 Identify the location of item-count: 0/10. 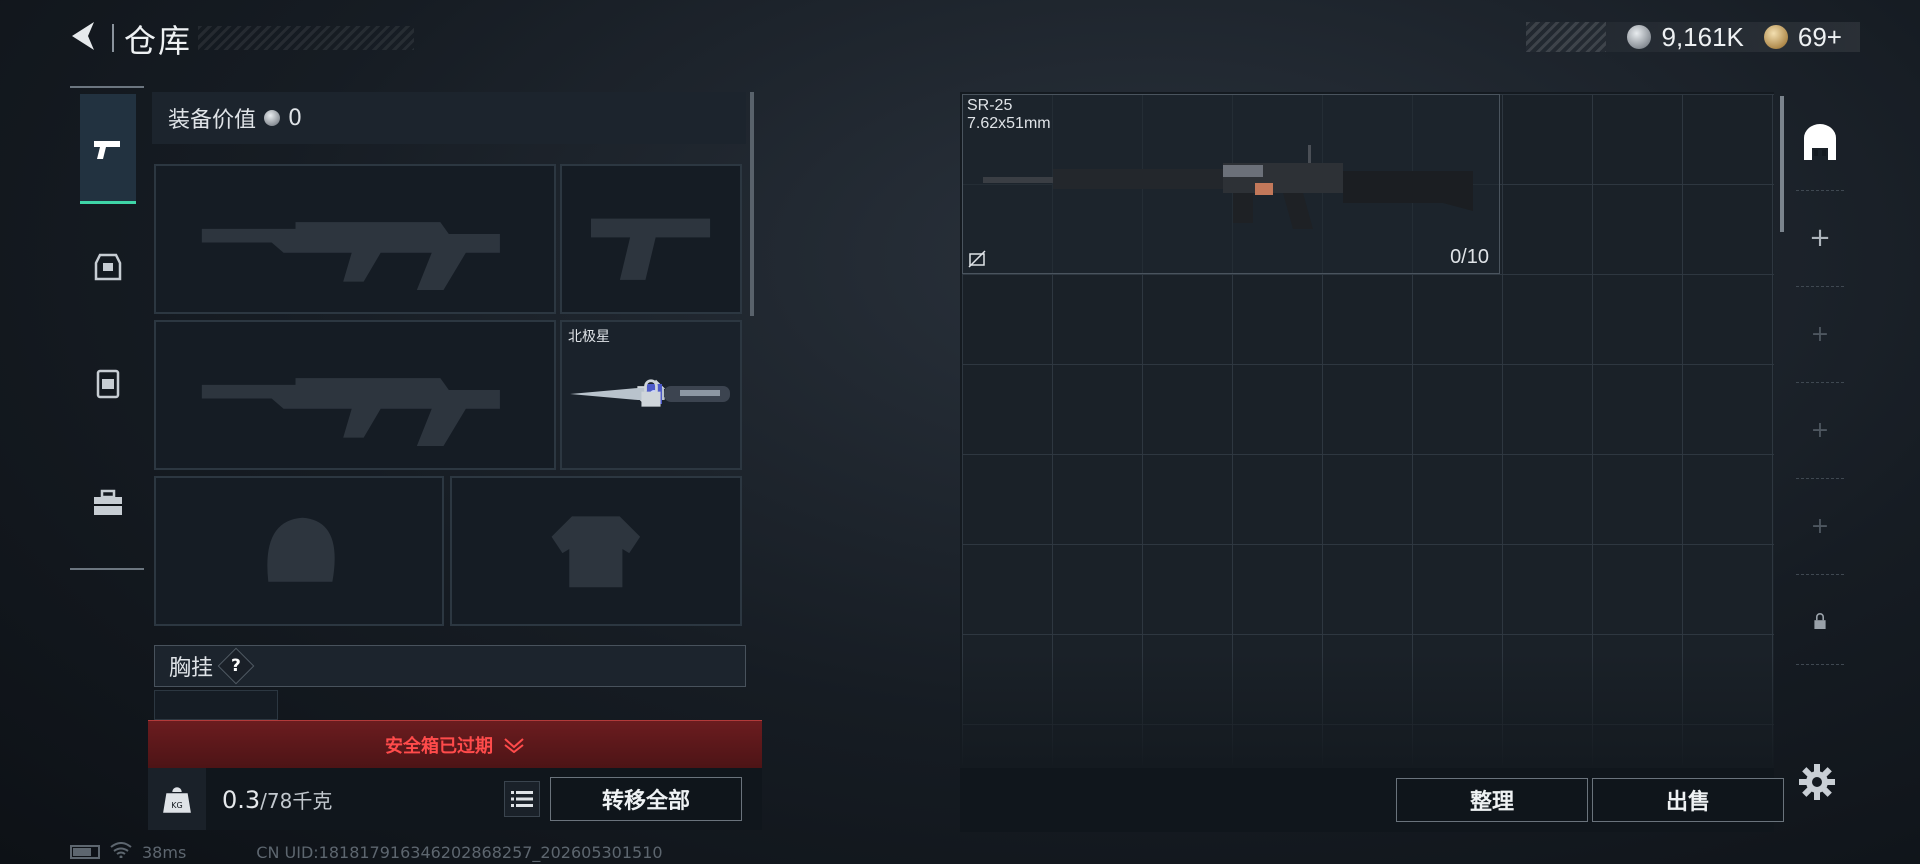
(1469, 257).